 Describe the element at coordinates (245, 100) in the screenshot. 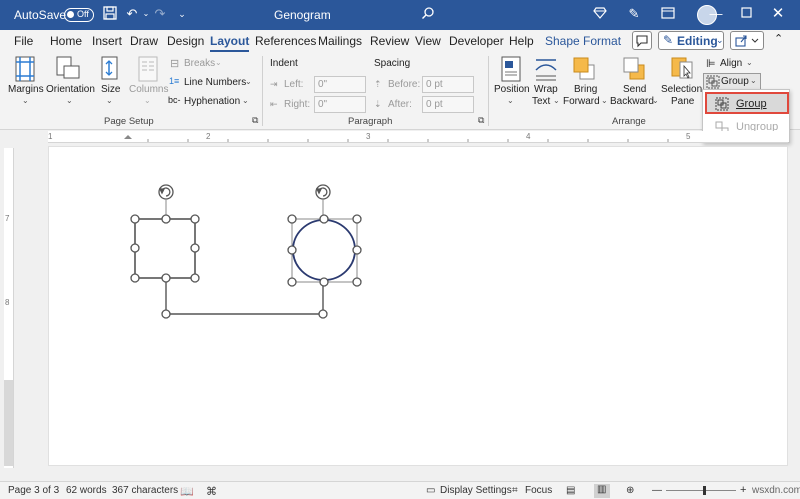

I see `hyphenation-chevron-icon: ⌄` at that location.